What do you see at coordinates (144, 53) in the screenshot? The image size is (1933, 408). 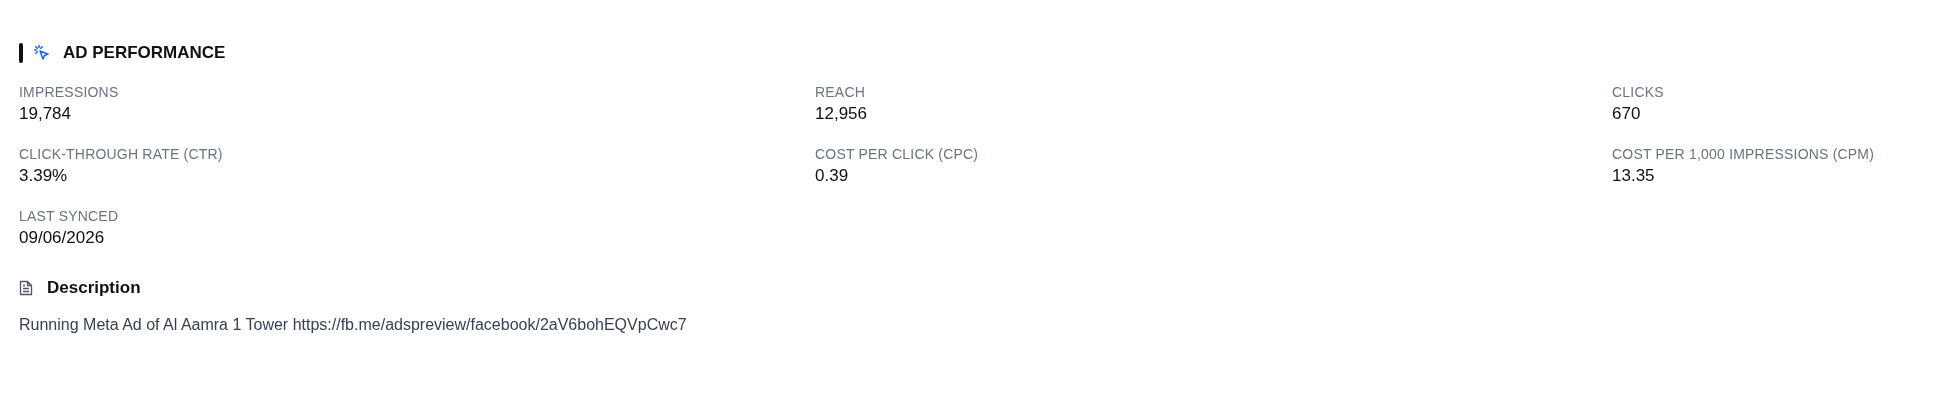 I see `section-title: AD PERFORMANCE` at bounding box center [144, 53].